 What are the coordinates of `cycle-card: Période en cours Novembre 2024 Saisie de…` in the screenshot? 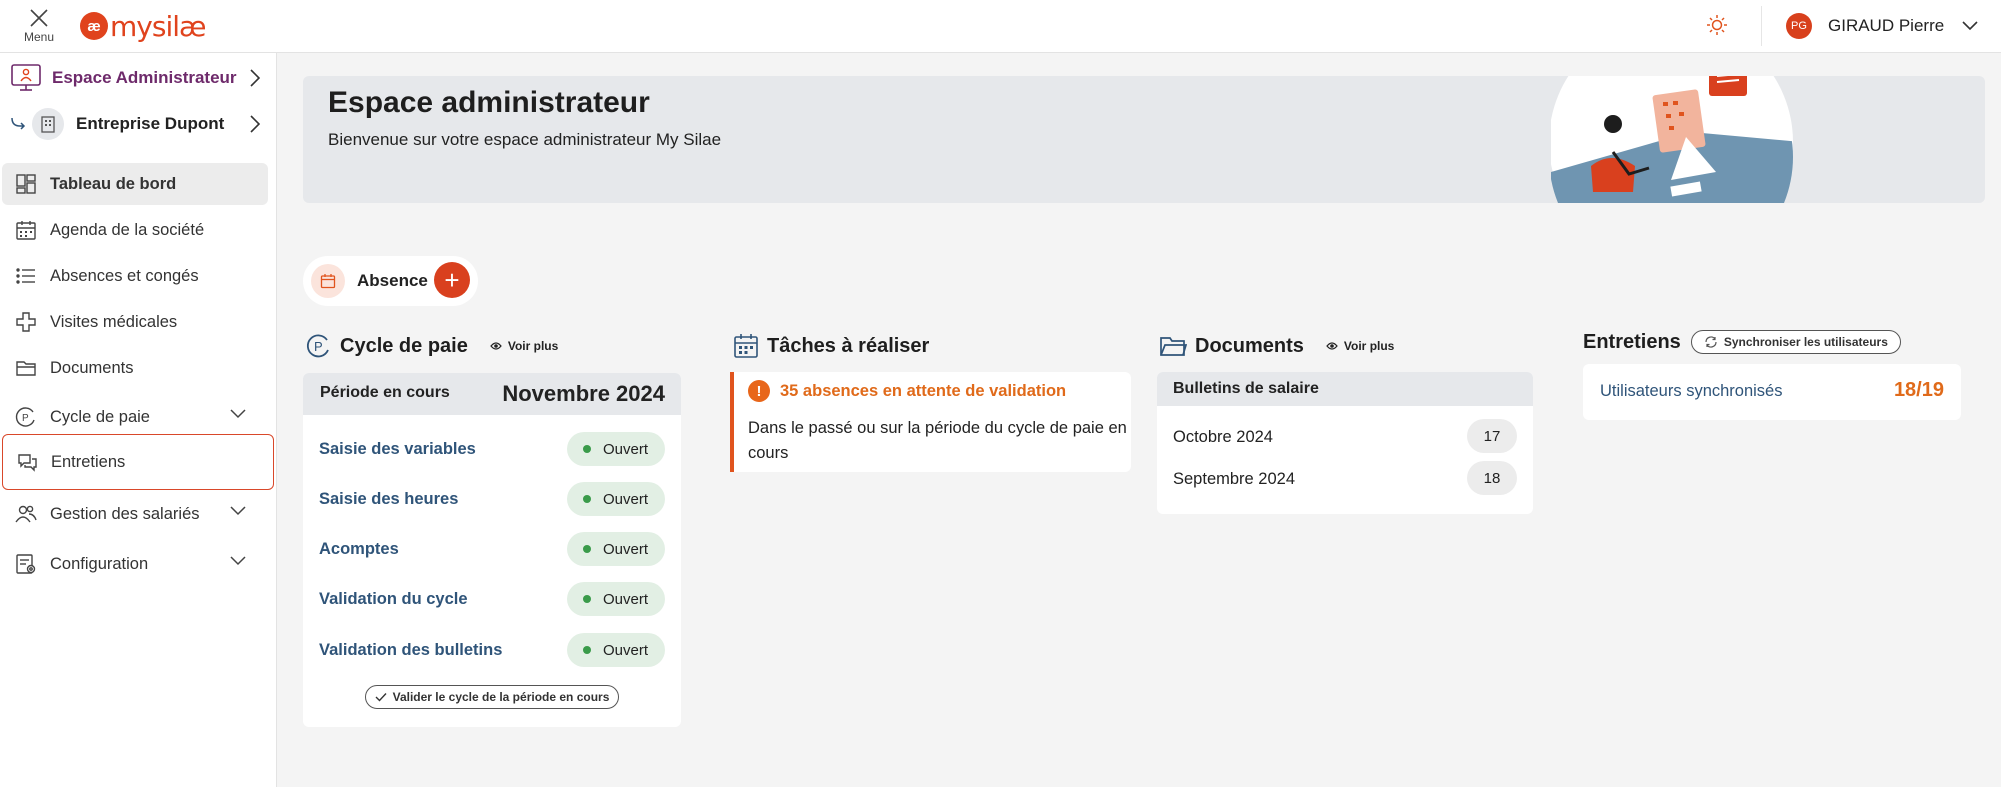 It's located at (492, 550).